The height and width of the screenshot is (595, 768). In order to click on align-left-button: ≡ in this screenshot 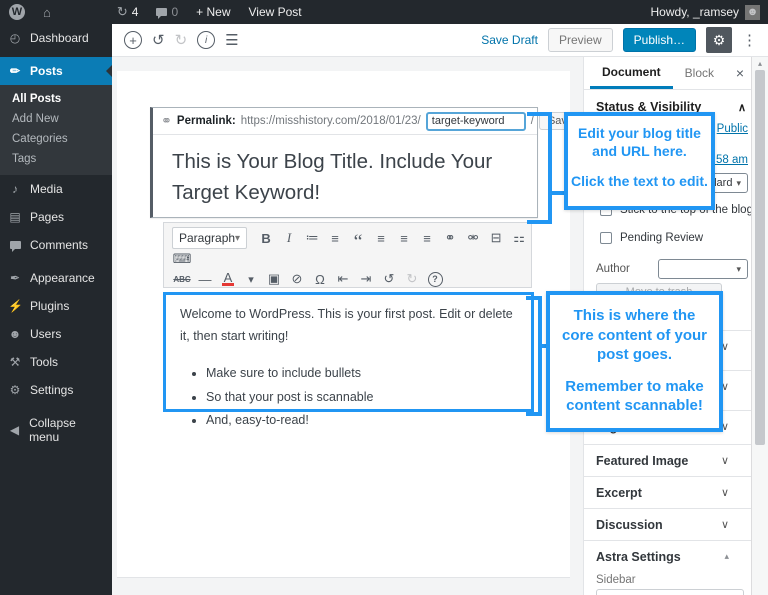, I will do `click(381, 238)`.